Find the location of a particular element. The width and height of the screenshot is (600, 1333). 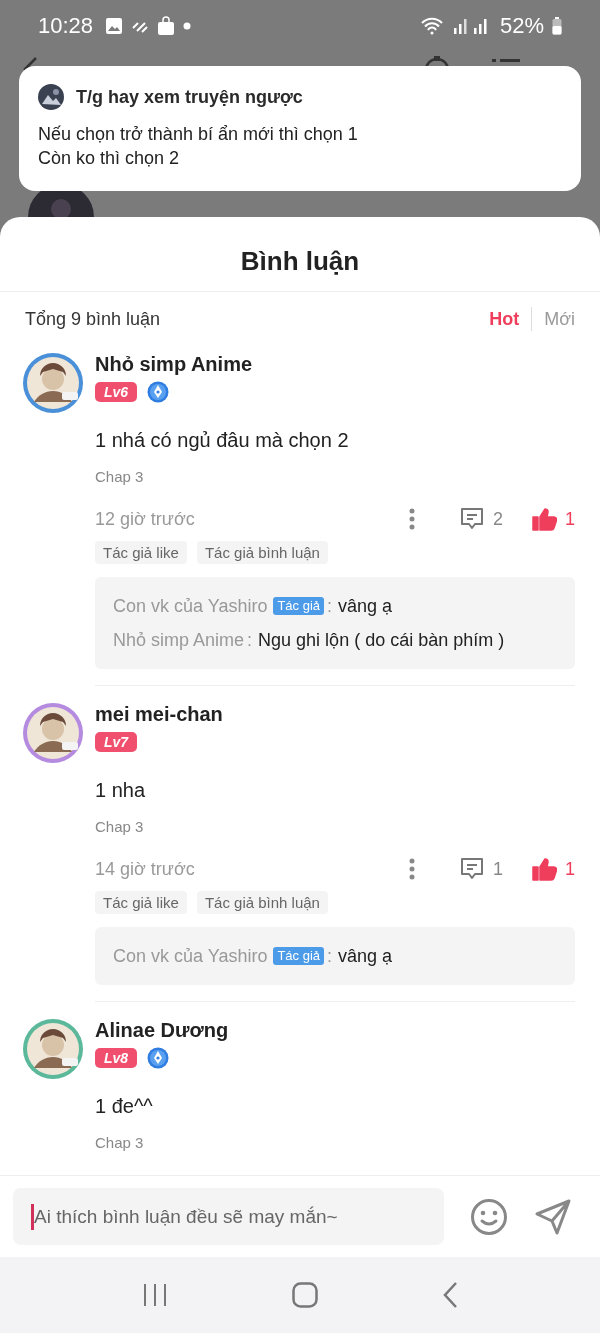

comment-time: 14 giờ trước is located at coordinates (145, 869).